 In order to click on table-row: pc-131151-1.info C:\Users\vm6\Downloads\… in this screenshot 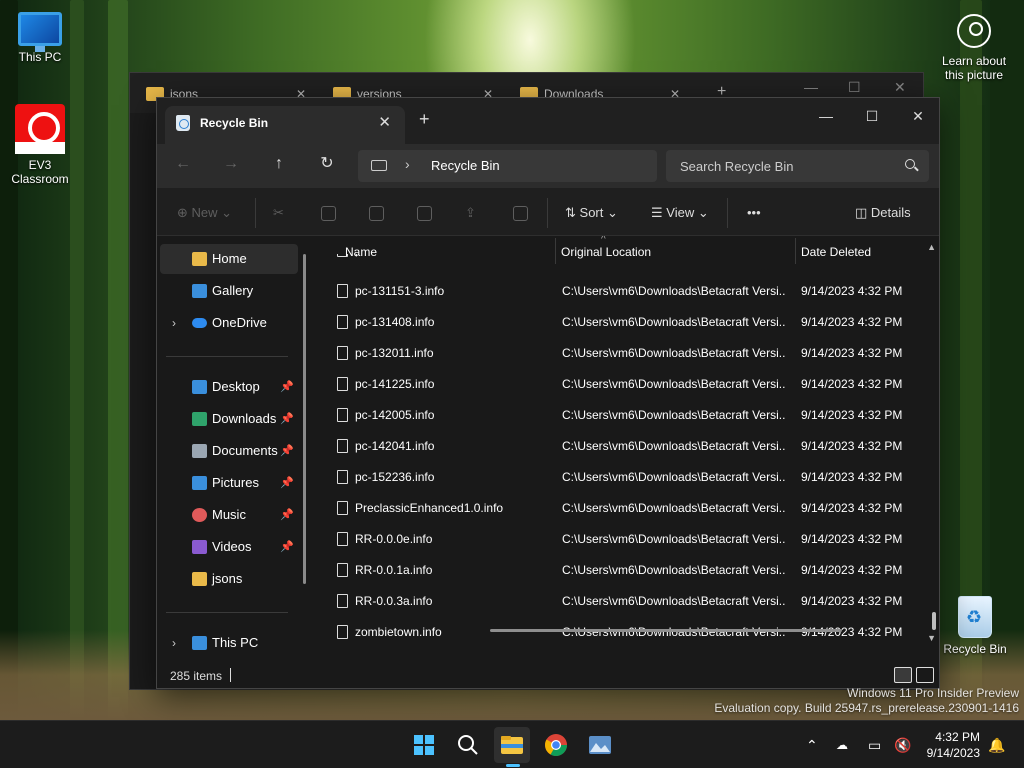, I will do `click(618, 260)`.